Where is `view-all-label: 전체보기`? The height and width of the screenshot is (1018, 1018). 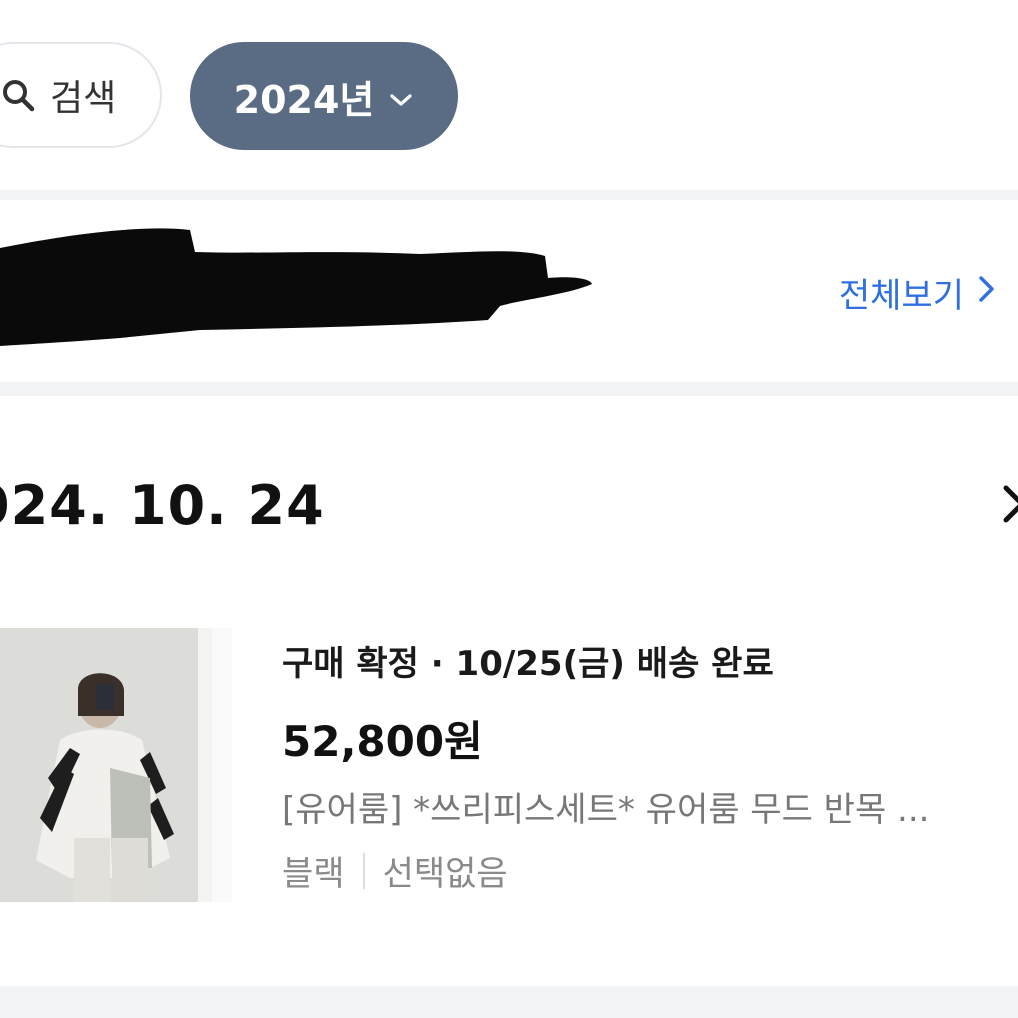
view-all-label: 전체보기 is located at coordinates (901, 296).